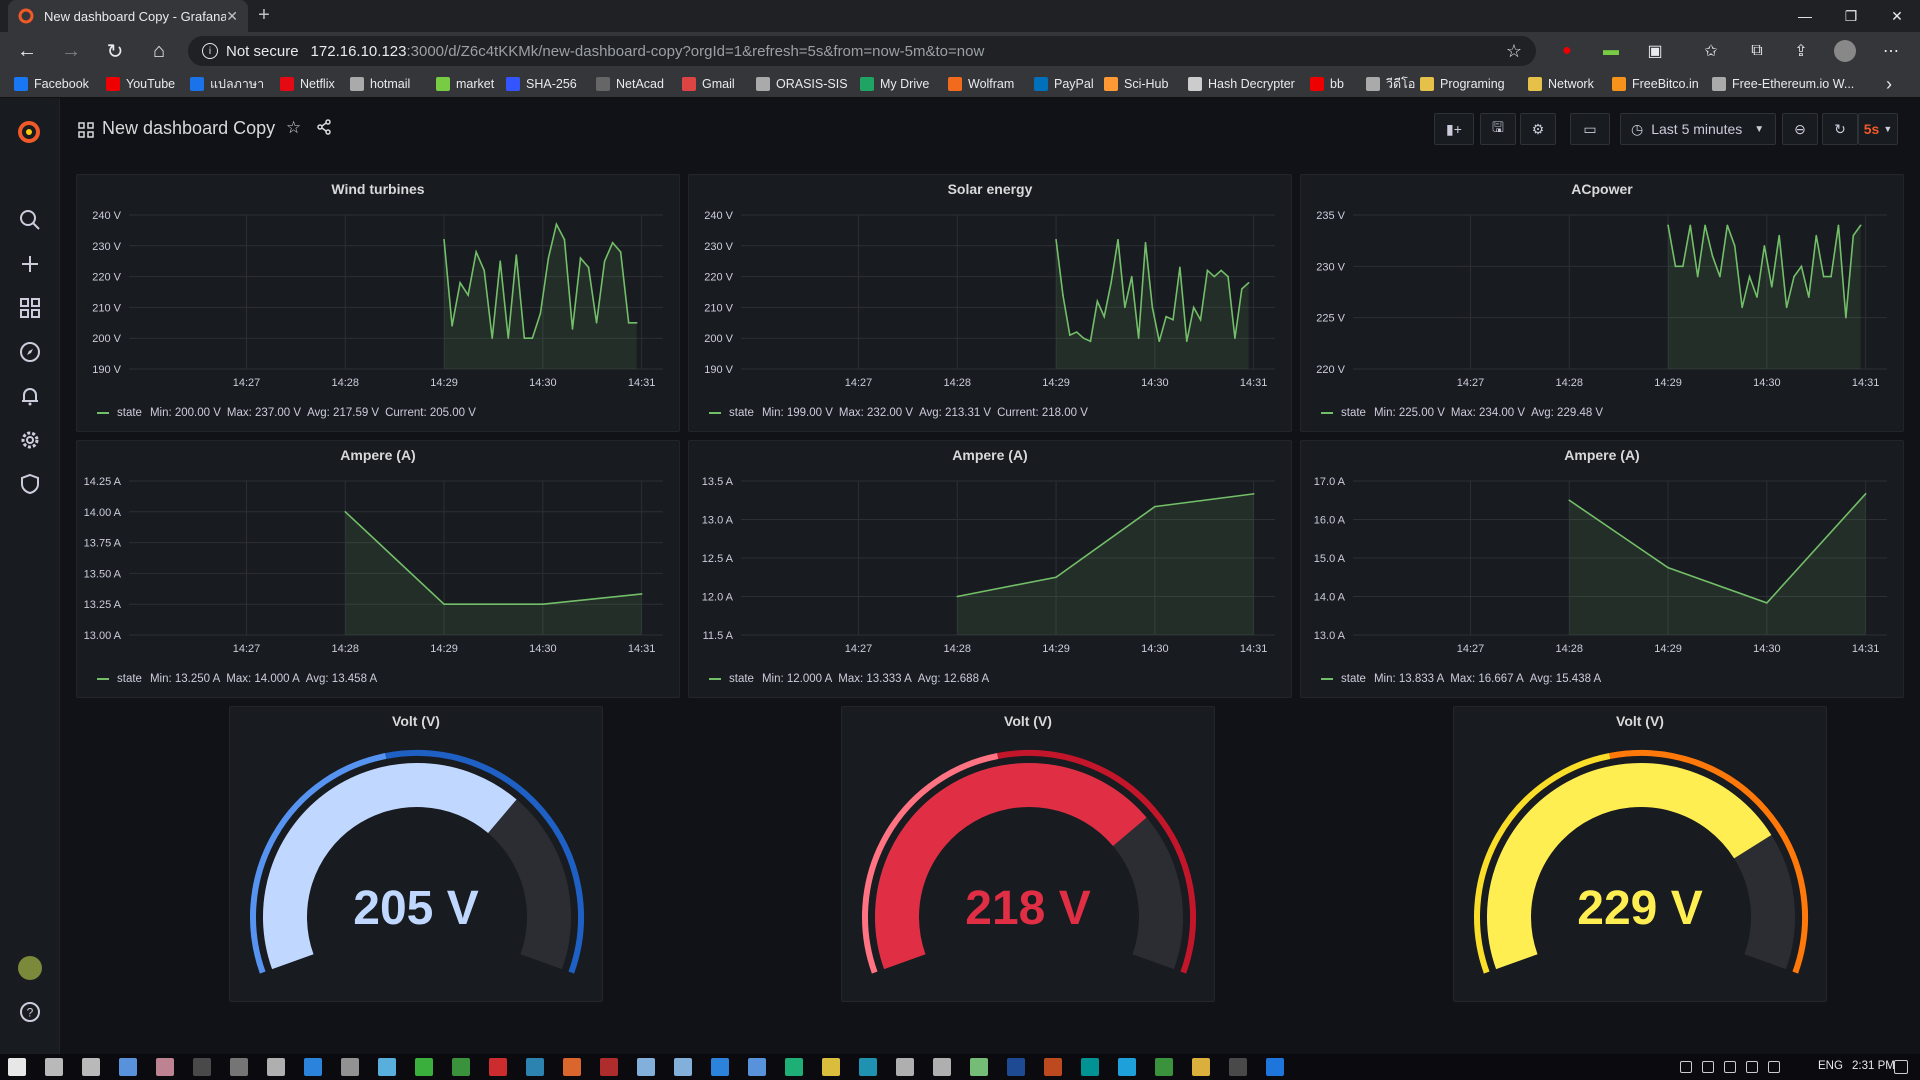 This screenshot has width=1920, height=1080. I want to click on bookmark-item: ORASIS-SIS, so click(802, 84).